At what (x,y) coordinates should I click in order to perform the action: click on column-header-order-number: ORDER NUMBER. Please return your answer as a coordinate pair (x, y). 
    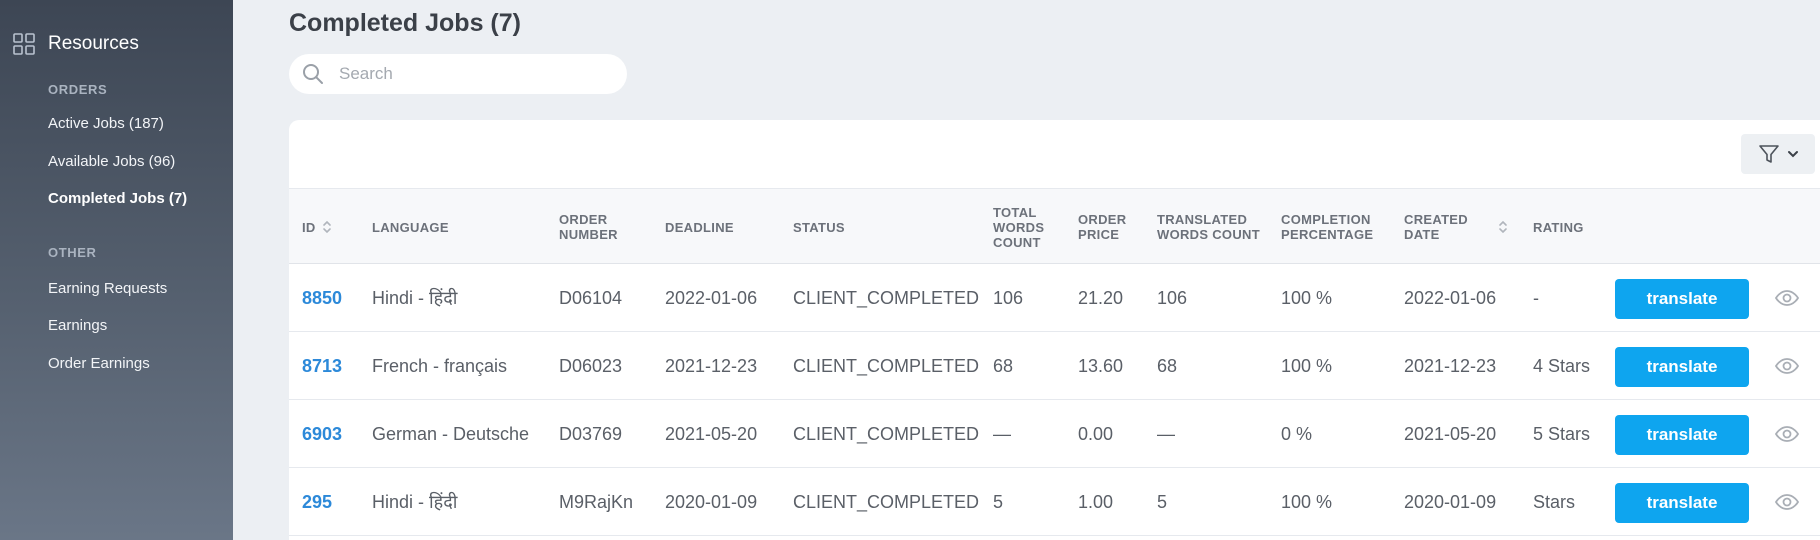
    Looking at the image, I should click on (588, 227).